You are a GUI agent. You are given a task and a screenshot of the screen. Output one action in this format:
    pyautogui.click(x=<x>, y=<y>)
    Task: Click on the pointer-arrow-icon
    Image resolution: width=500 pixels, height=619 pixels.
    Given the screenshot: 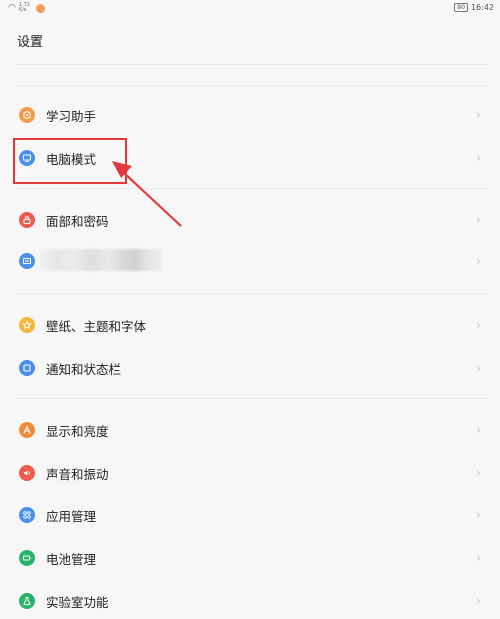 What is the action you would take?
    pyautogui.click(x=147, y=194)
    